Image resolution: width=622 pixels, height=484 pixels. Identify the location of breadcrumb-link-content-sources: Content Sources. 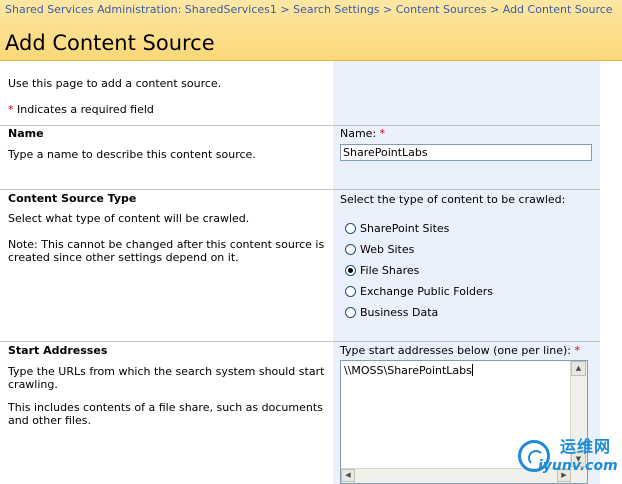
(441, 9).